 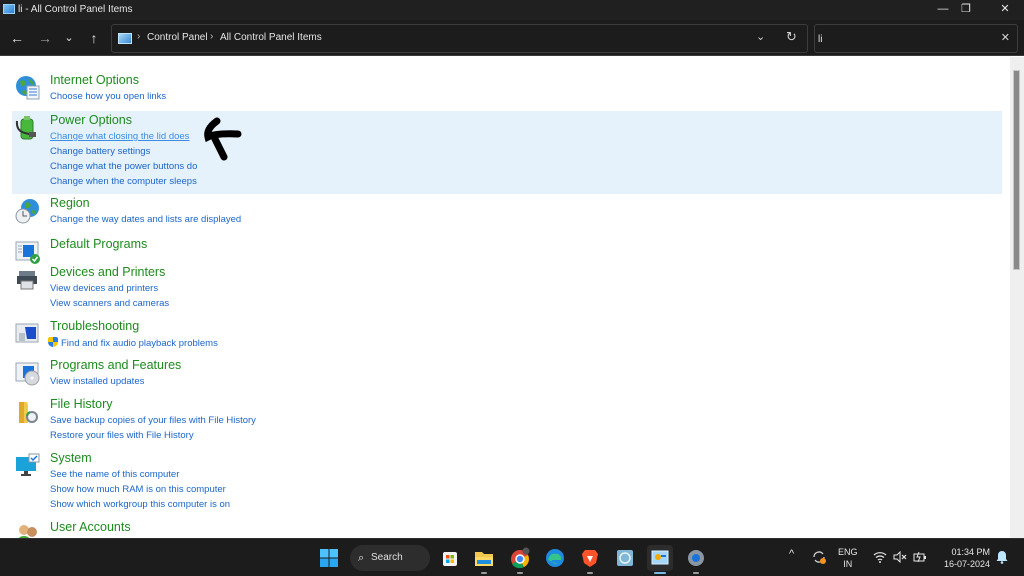 What do you see at coordinates (791, 37) in the screenshot?
I see `refresh-icon: ↻` at bounding box center [791, 37].